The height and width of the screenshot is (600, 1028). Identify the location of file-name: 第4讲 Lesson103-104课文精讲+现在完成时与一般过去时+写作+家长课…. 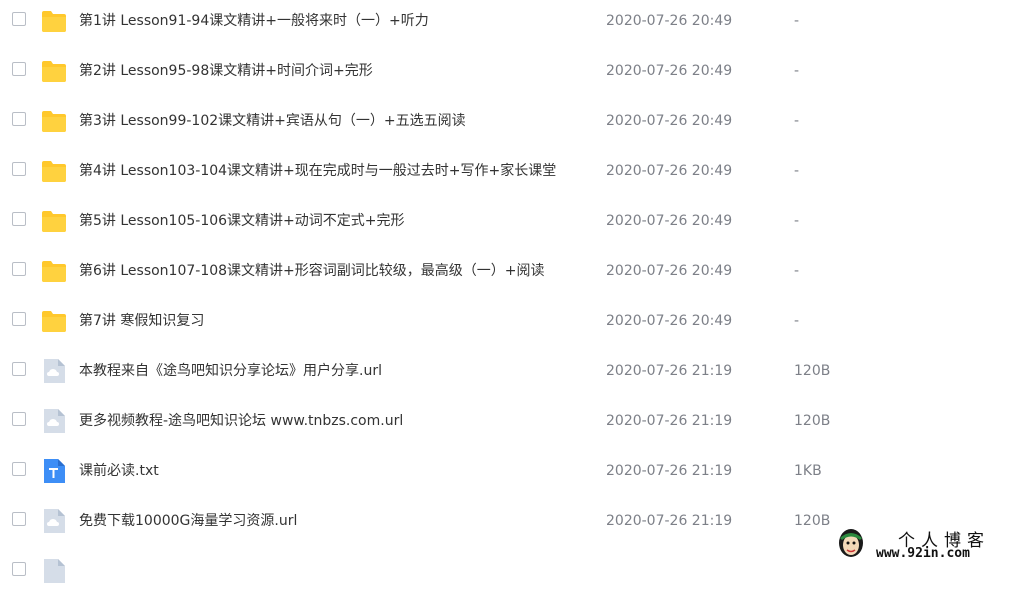
(317, 171).